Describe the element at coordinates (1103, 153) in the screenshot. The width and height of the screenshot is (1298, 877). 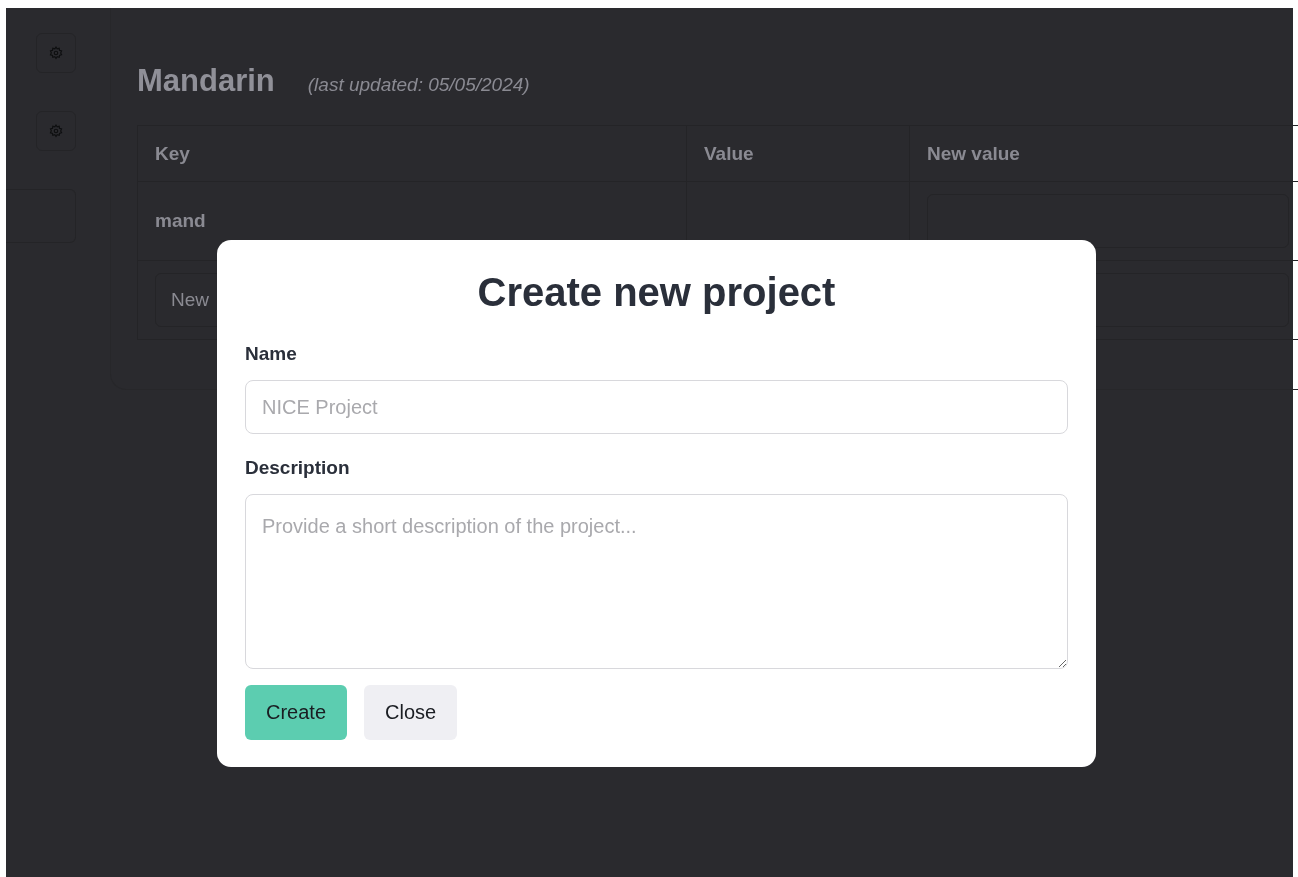
I see `column-header: New value` at that location.